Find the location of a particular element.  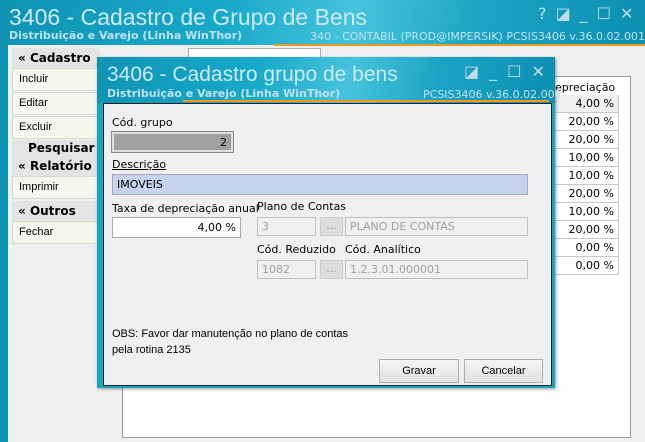

reduzido-label: Cód. Reduzido is located at coordinates (296, 249).